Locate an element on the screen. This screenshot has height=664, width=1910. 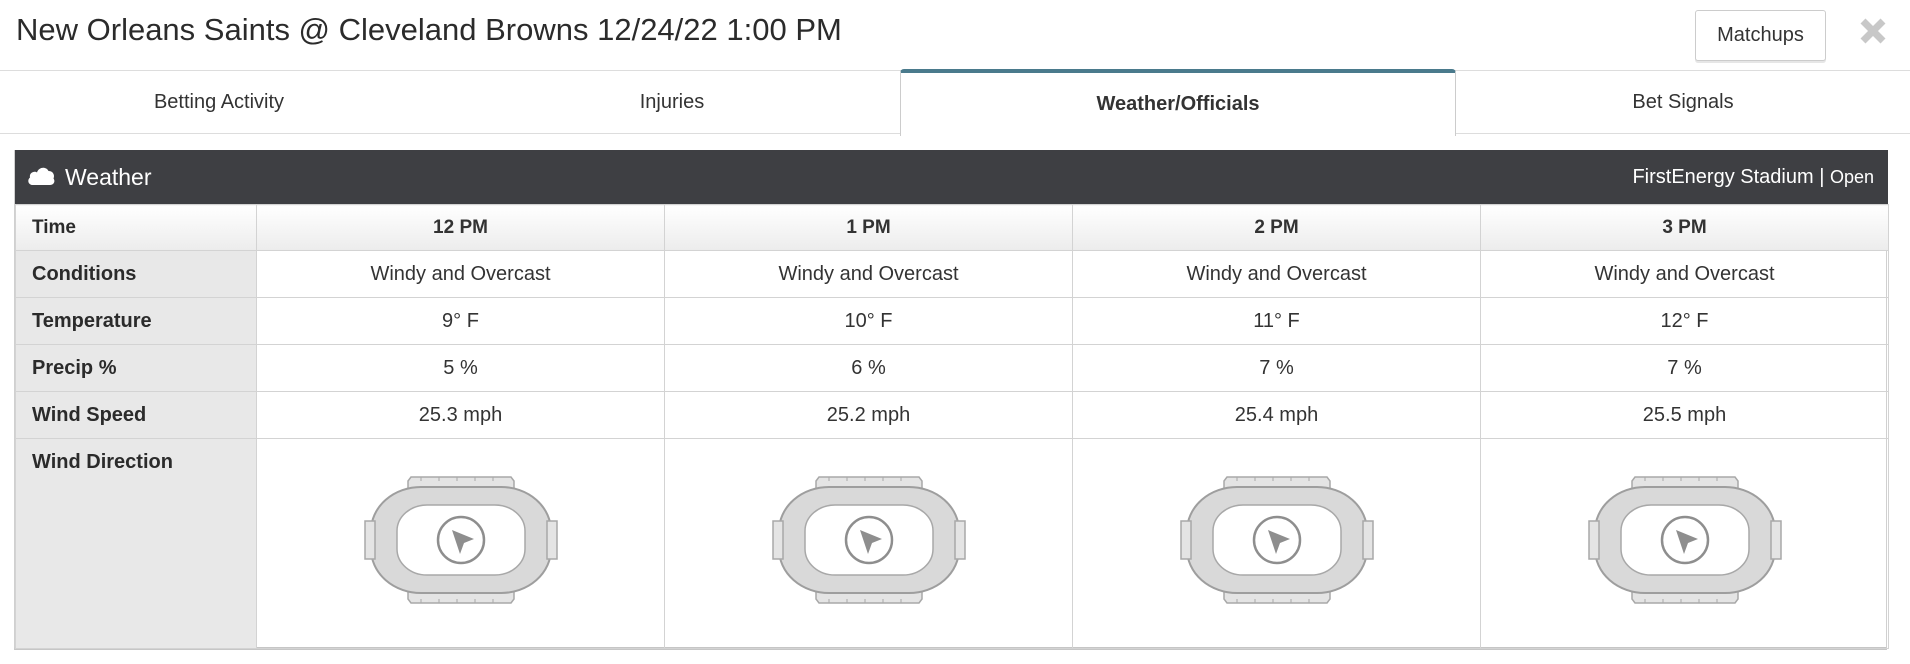
row-label-conditions: Conditions is located at coordinates (136, 274).